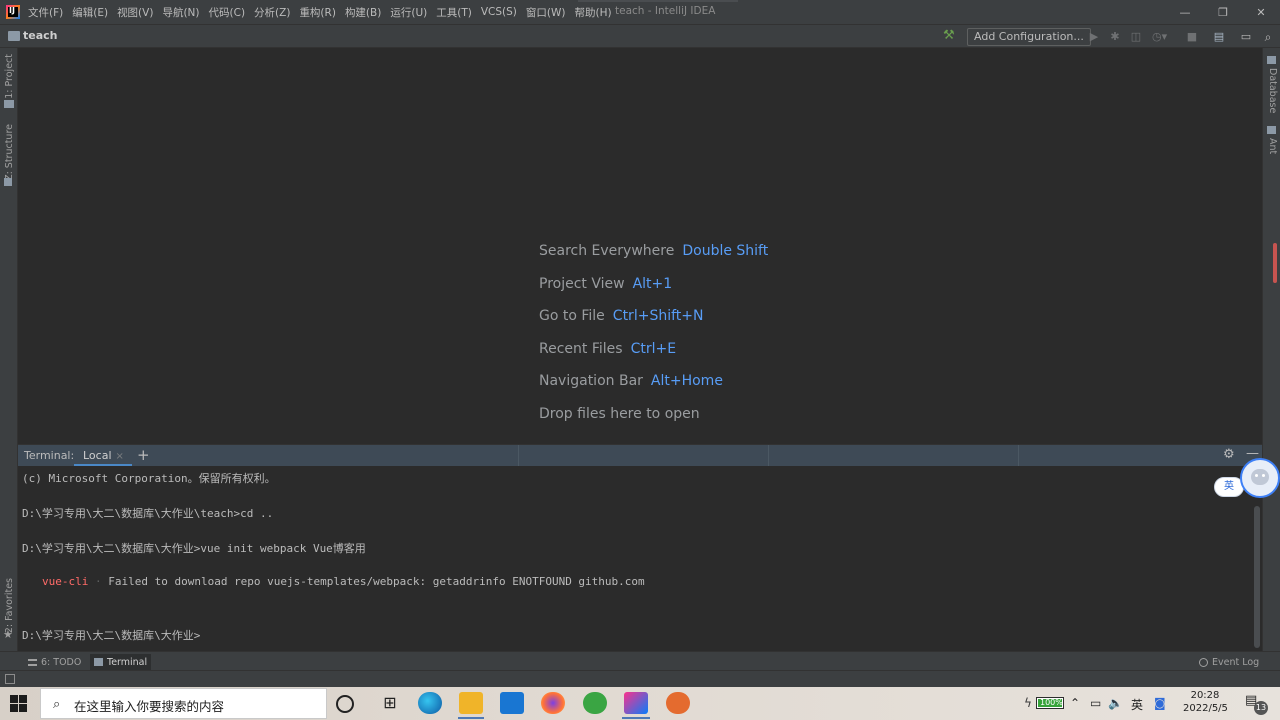 Image resolution: width=1280 pixels, height=720 pixels. I want to click on tab-todo: 6: TODO, so click(54, 662).